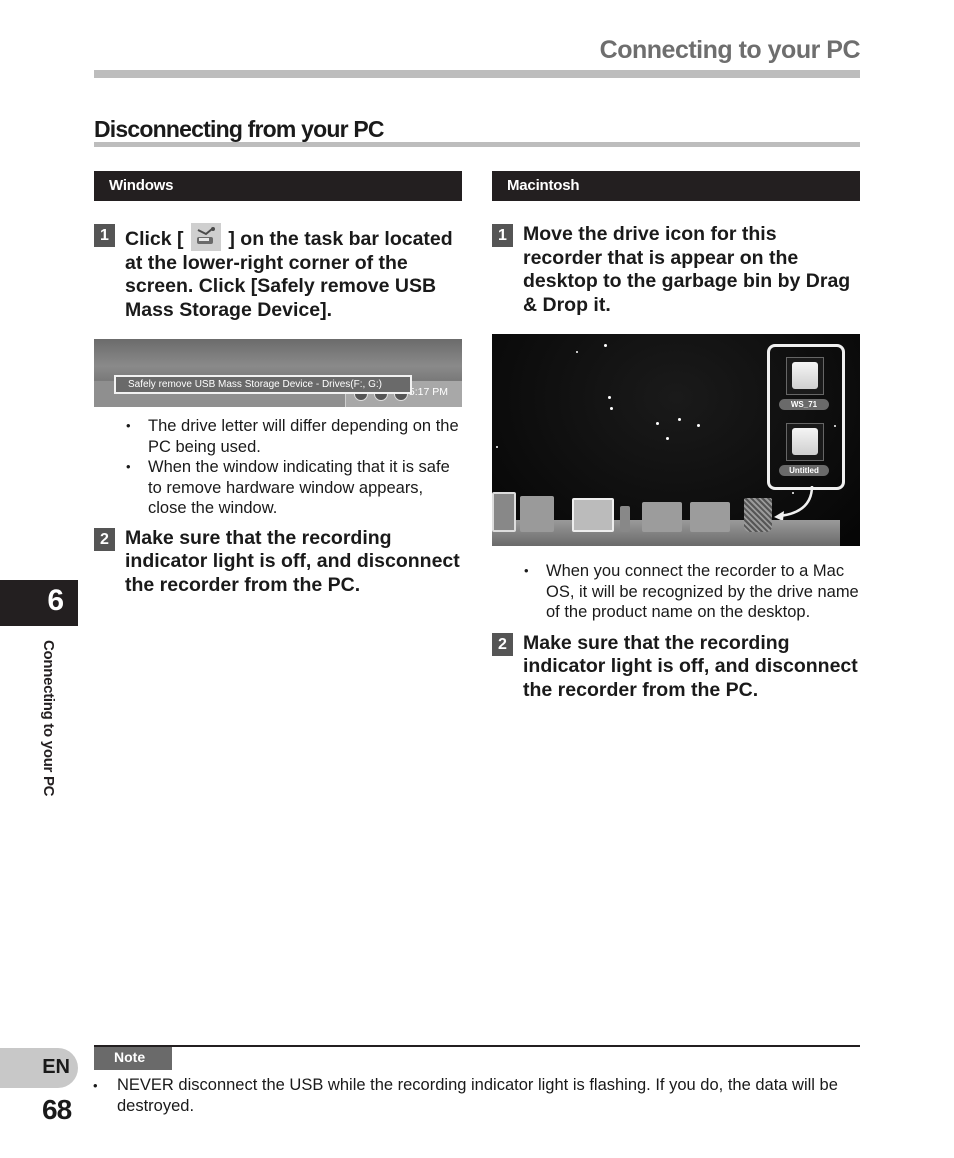  What do you see at coordinates (477, 1046) in the screenshot?
I see `note-rule` at bounding box center [477, 1046].